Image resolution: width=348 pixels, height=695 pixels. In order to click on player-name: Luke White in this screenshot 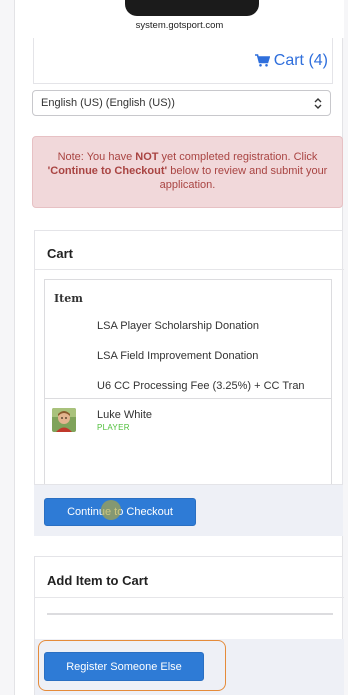, I will do `click(125, 415)`.